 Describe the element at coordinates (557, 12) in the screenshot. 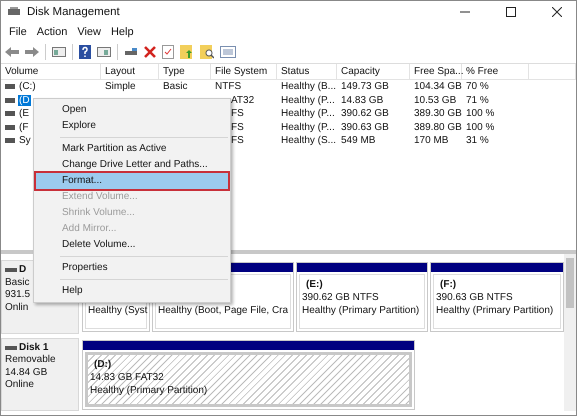

I see `close-button` at that location.